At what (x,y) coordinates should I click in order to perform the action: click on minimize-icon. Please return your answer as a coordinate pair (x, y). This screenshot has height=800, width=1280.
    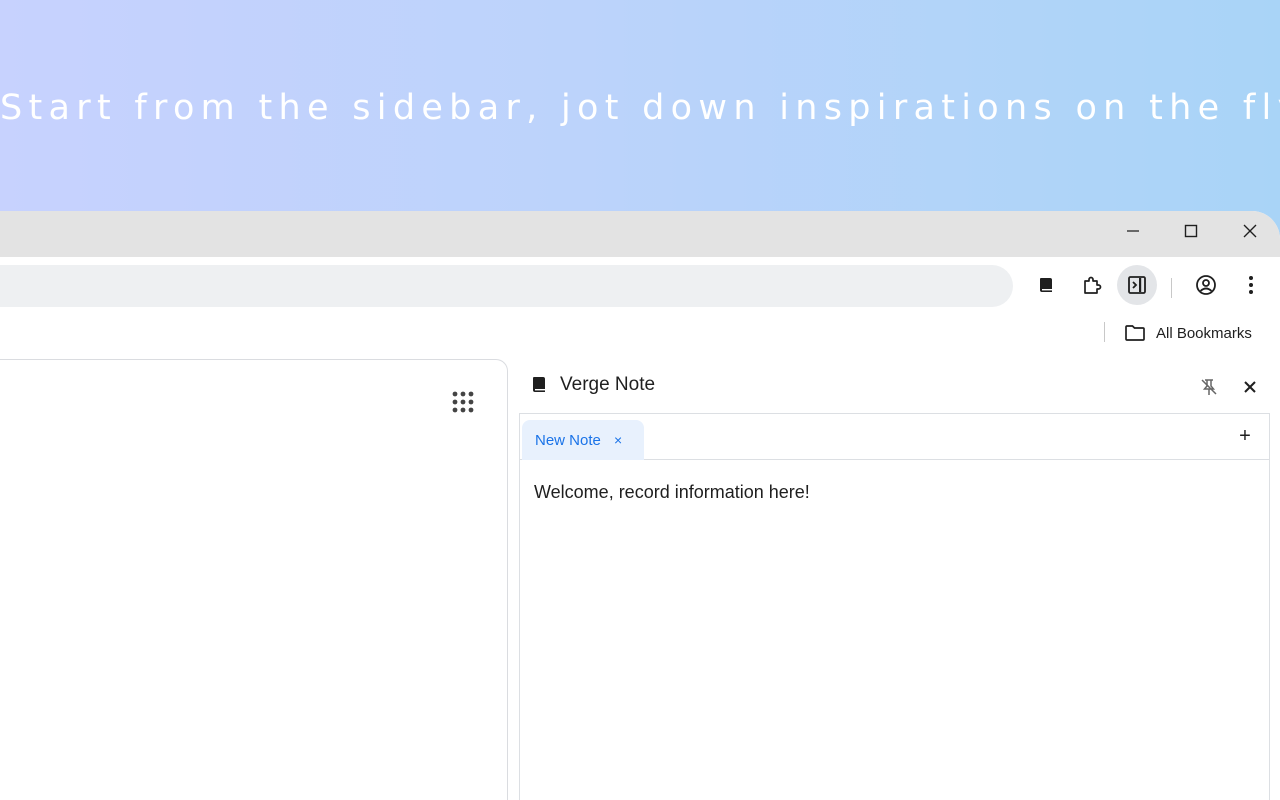
    Looking at the image, I should click on (1133, 231).